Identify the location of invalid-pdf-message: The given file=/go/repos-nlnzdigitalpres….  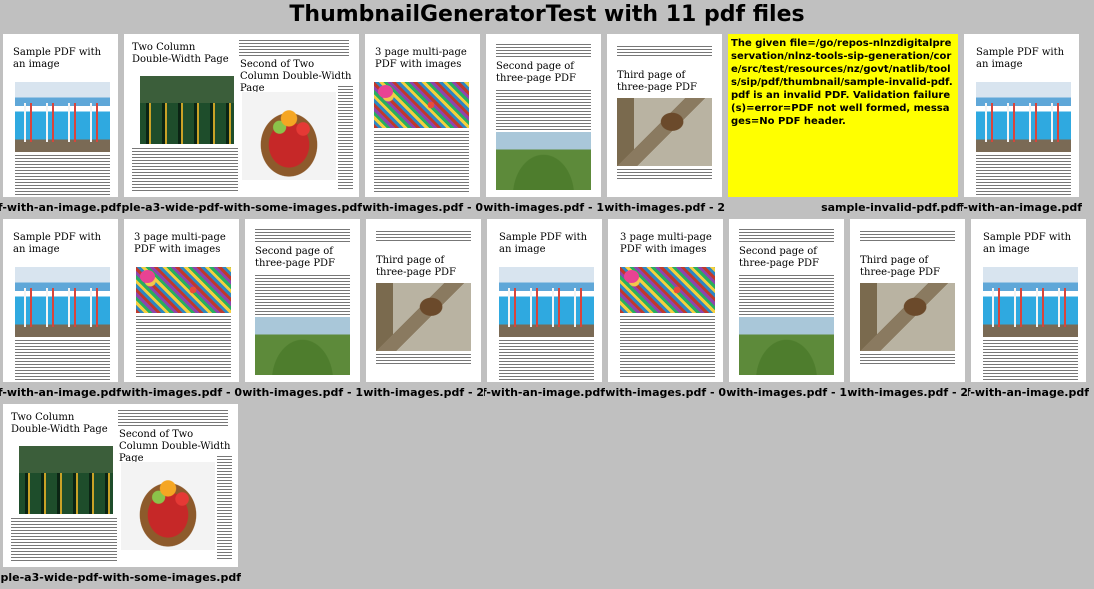
(842, 82).